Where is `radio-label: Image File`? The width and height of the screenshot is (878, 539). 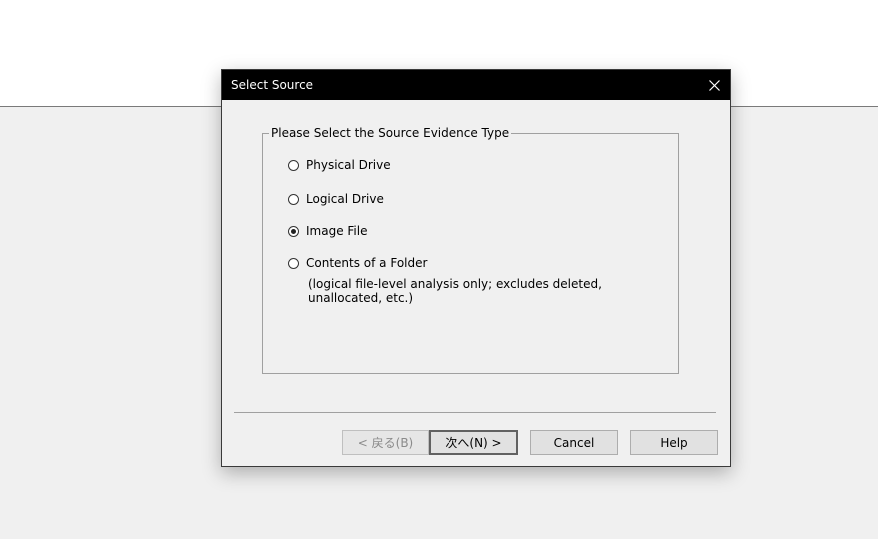 radio-label: Image File is located at coordinates (337, 231).